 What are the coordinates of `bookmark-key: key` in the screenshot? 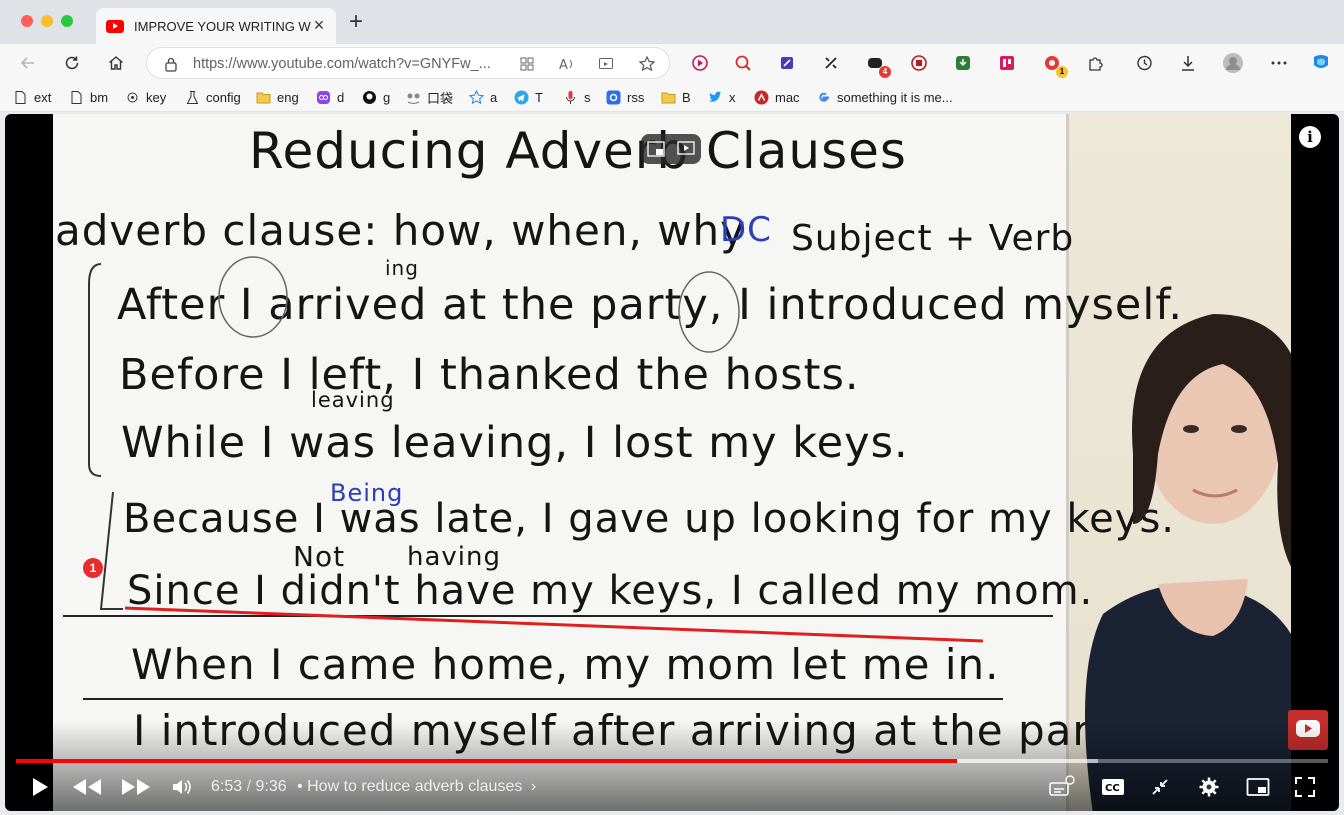 It's located at (145, 97).